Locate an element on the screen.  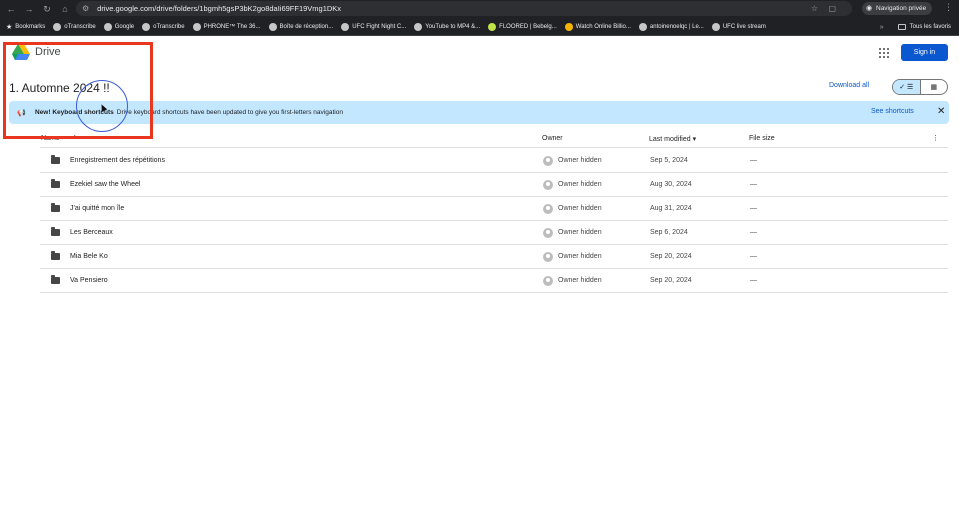
forward-icon: → is located at coordinates (29, 9).